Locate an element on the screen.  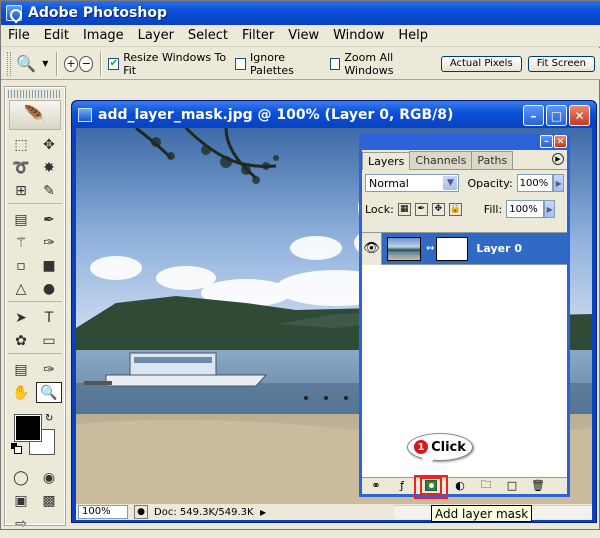
clone-stamp-tool-icon: ⚚ is located at coordinates (21, 242).